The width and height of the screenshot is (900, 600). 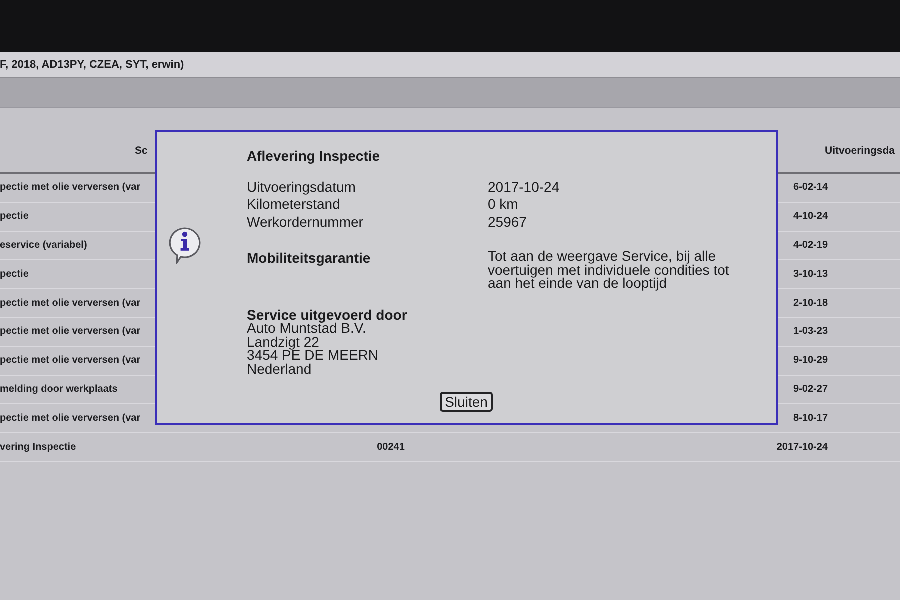 I want to click on table-cell: 00241, so click(x=391, y=447).